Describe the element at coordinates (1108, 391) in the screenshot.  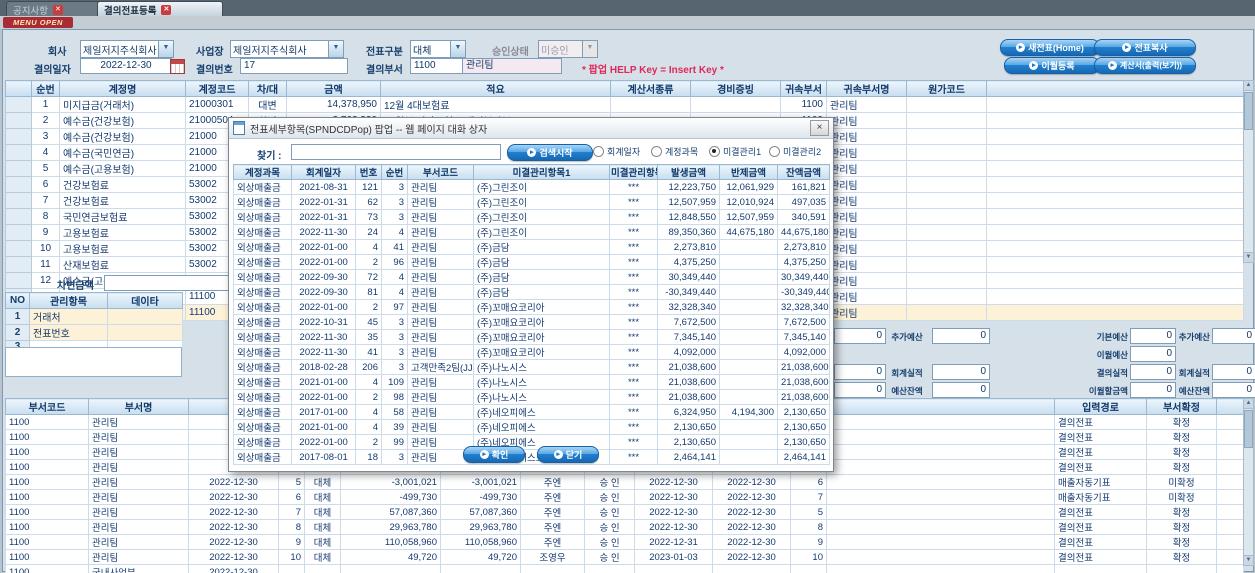
I see `budget-label: 이월할금액` at that location.